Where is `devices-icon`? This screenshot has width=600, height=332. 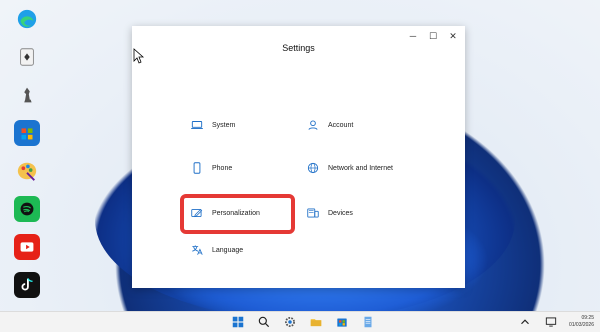
devices-icon is located at coordinates (313, 213).